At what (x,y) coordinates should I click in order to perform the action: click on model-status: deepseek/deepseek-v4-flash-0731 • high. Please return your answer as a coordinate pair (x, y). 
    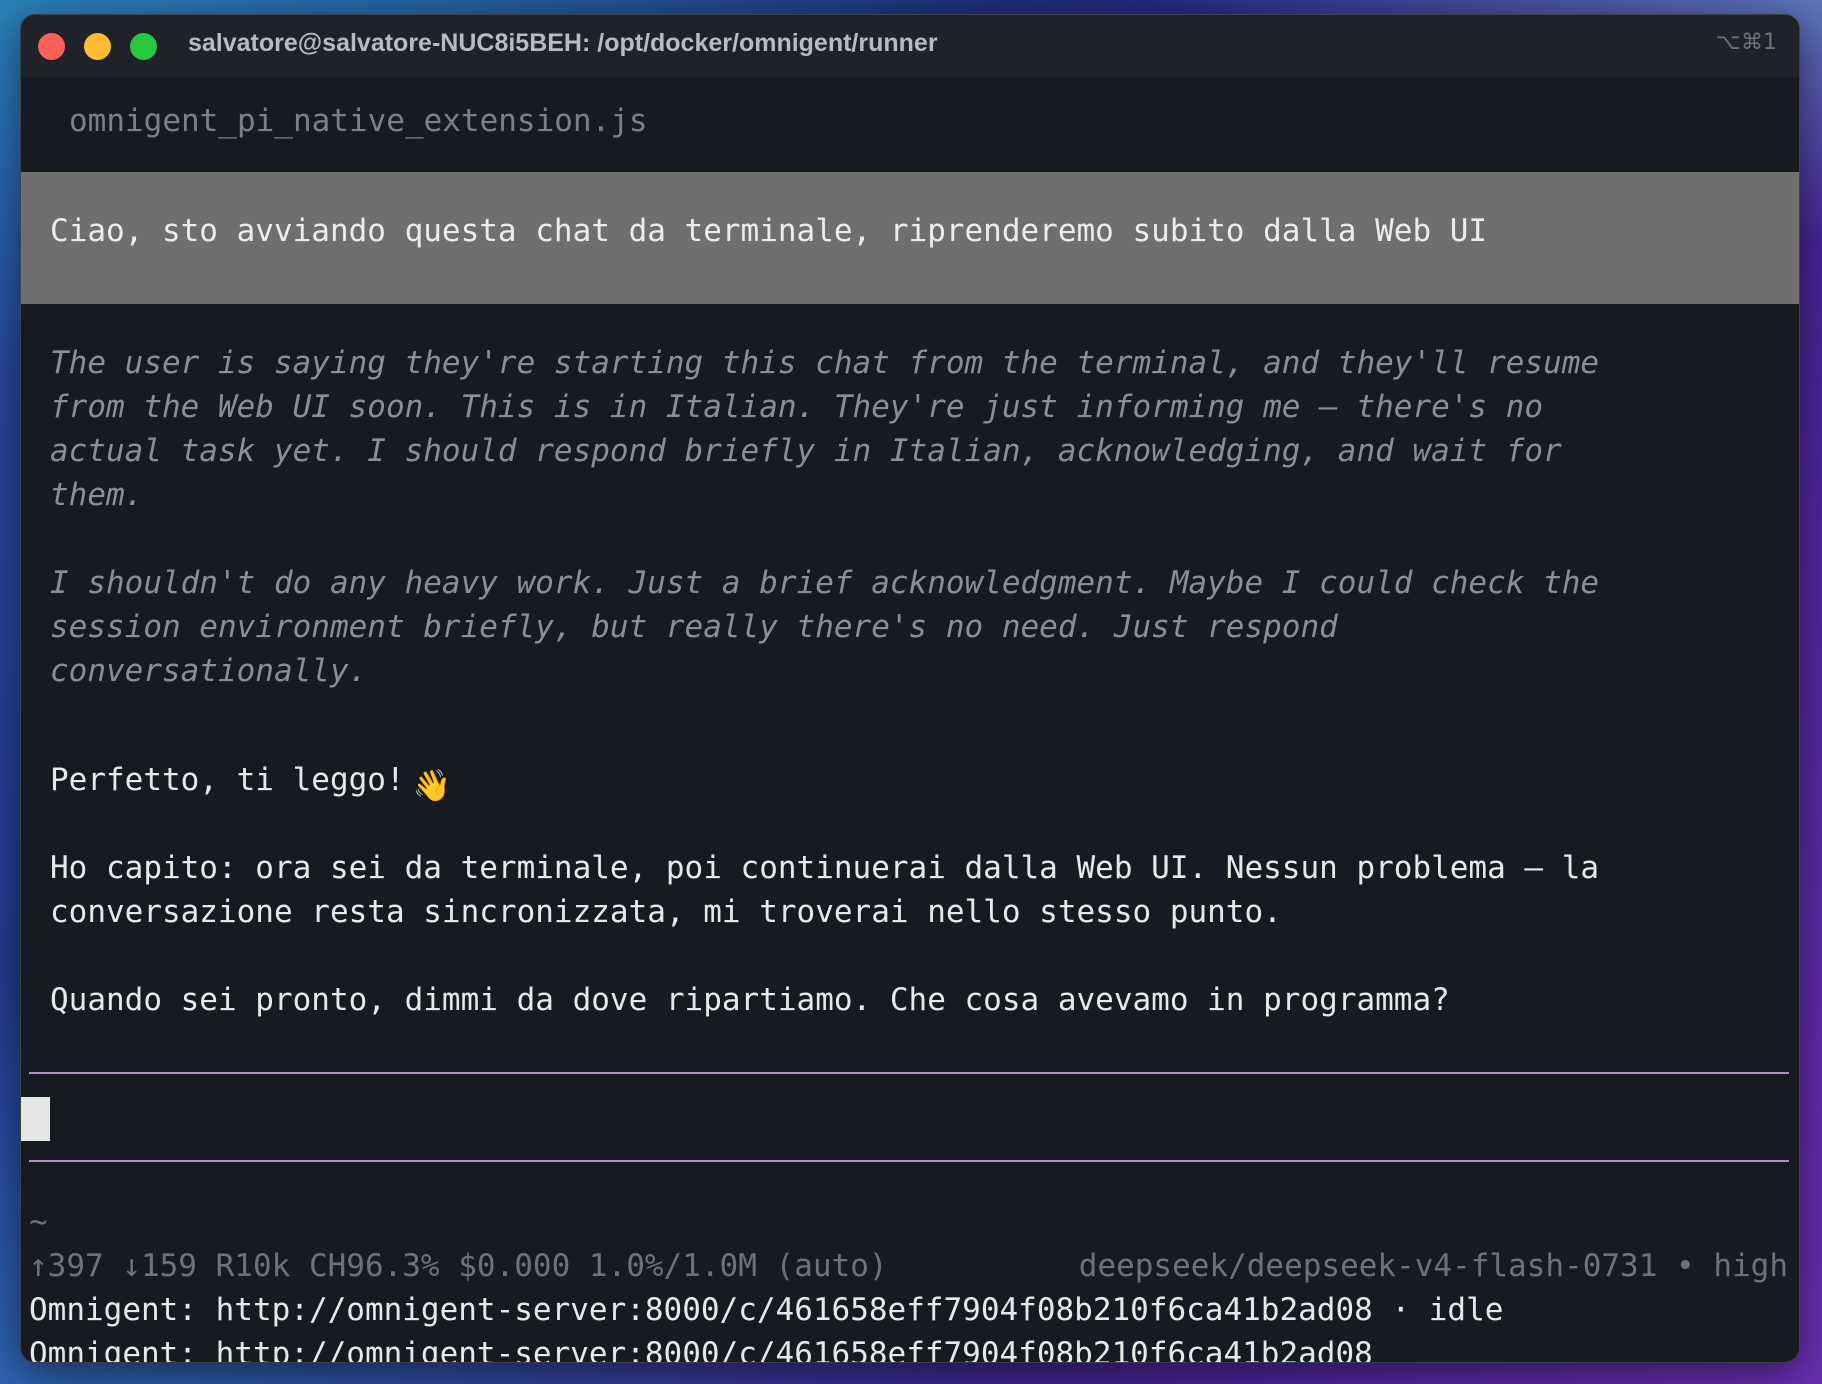
    Looking at the image, I should click on (1433, 1266).